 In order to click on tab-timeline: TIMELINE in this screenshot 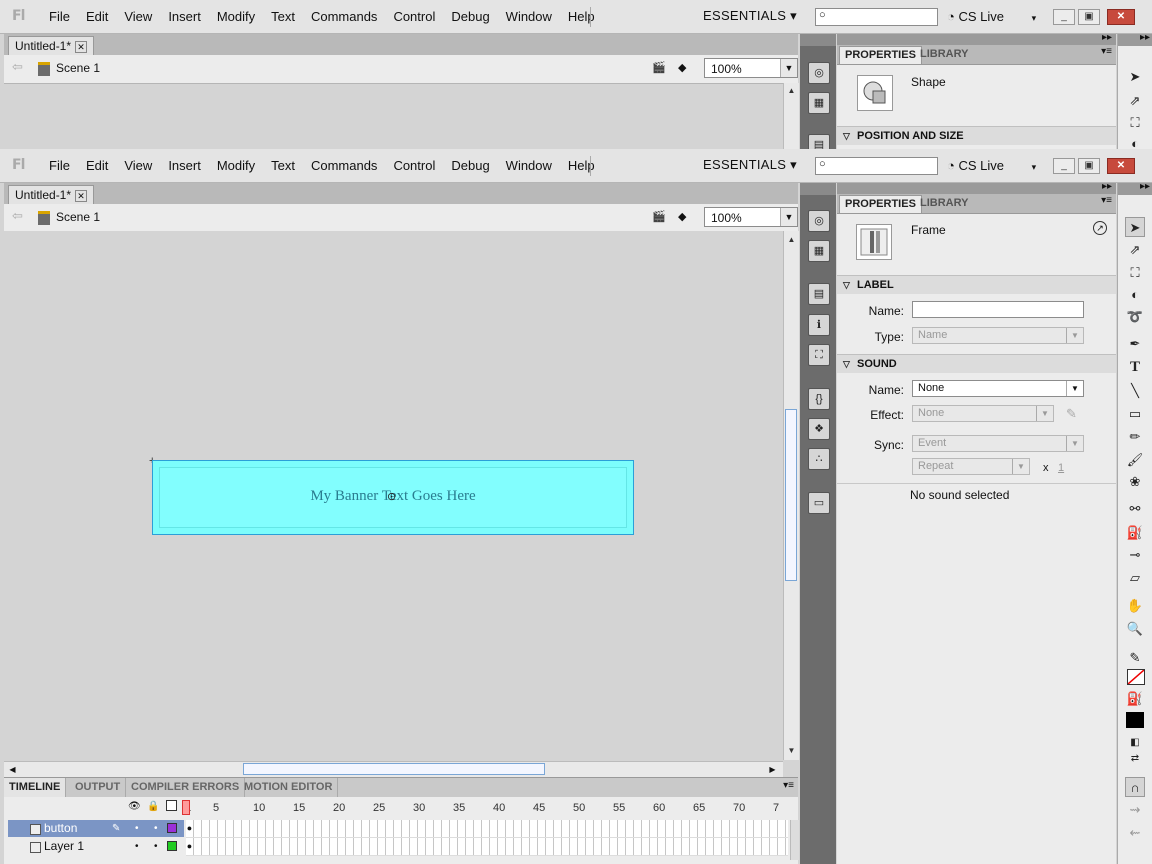, I will do `click(35, 787)`.